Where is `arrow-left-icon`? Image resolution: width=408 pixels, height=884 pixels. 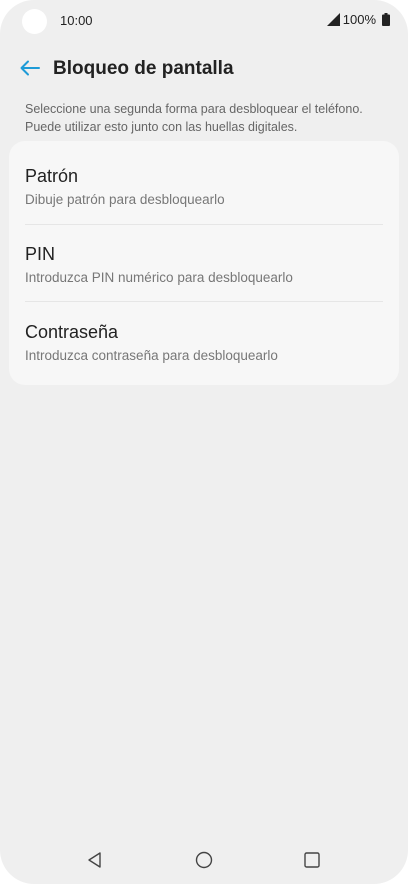
arrow-left-icon is located at coordinates (30, 68).